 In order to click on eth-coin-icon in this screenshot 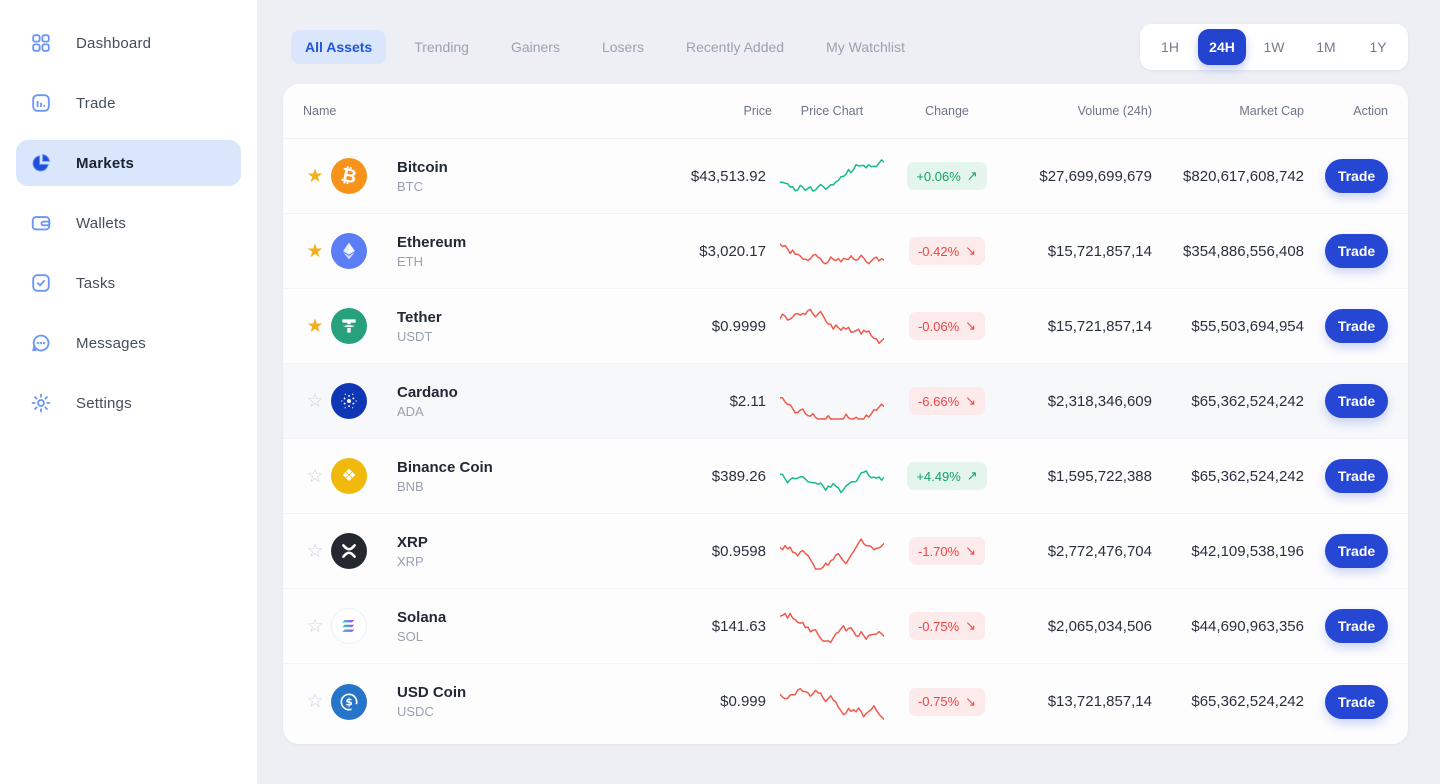, I will do `click(349, 251)`.